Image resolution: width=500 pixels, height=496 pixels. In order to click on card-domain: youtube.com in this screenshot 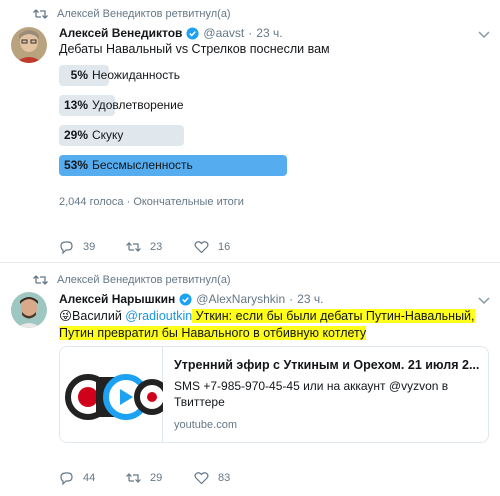, I will do `click(205, 425)`.